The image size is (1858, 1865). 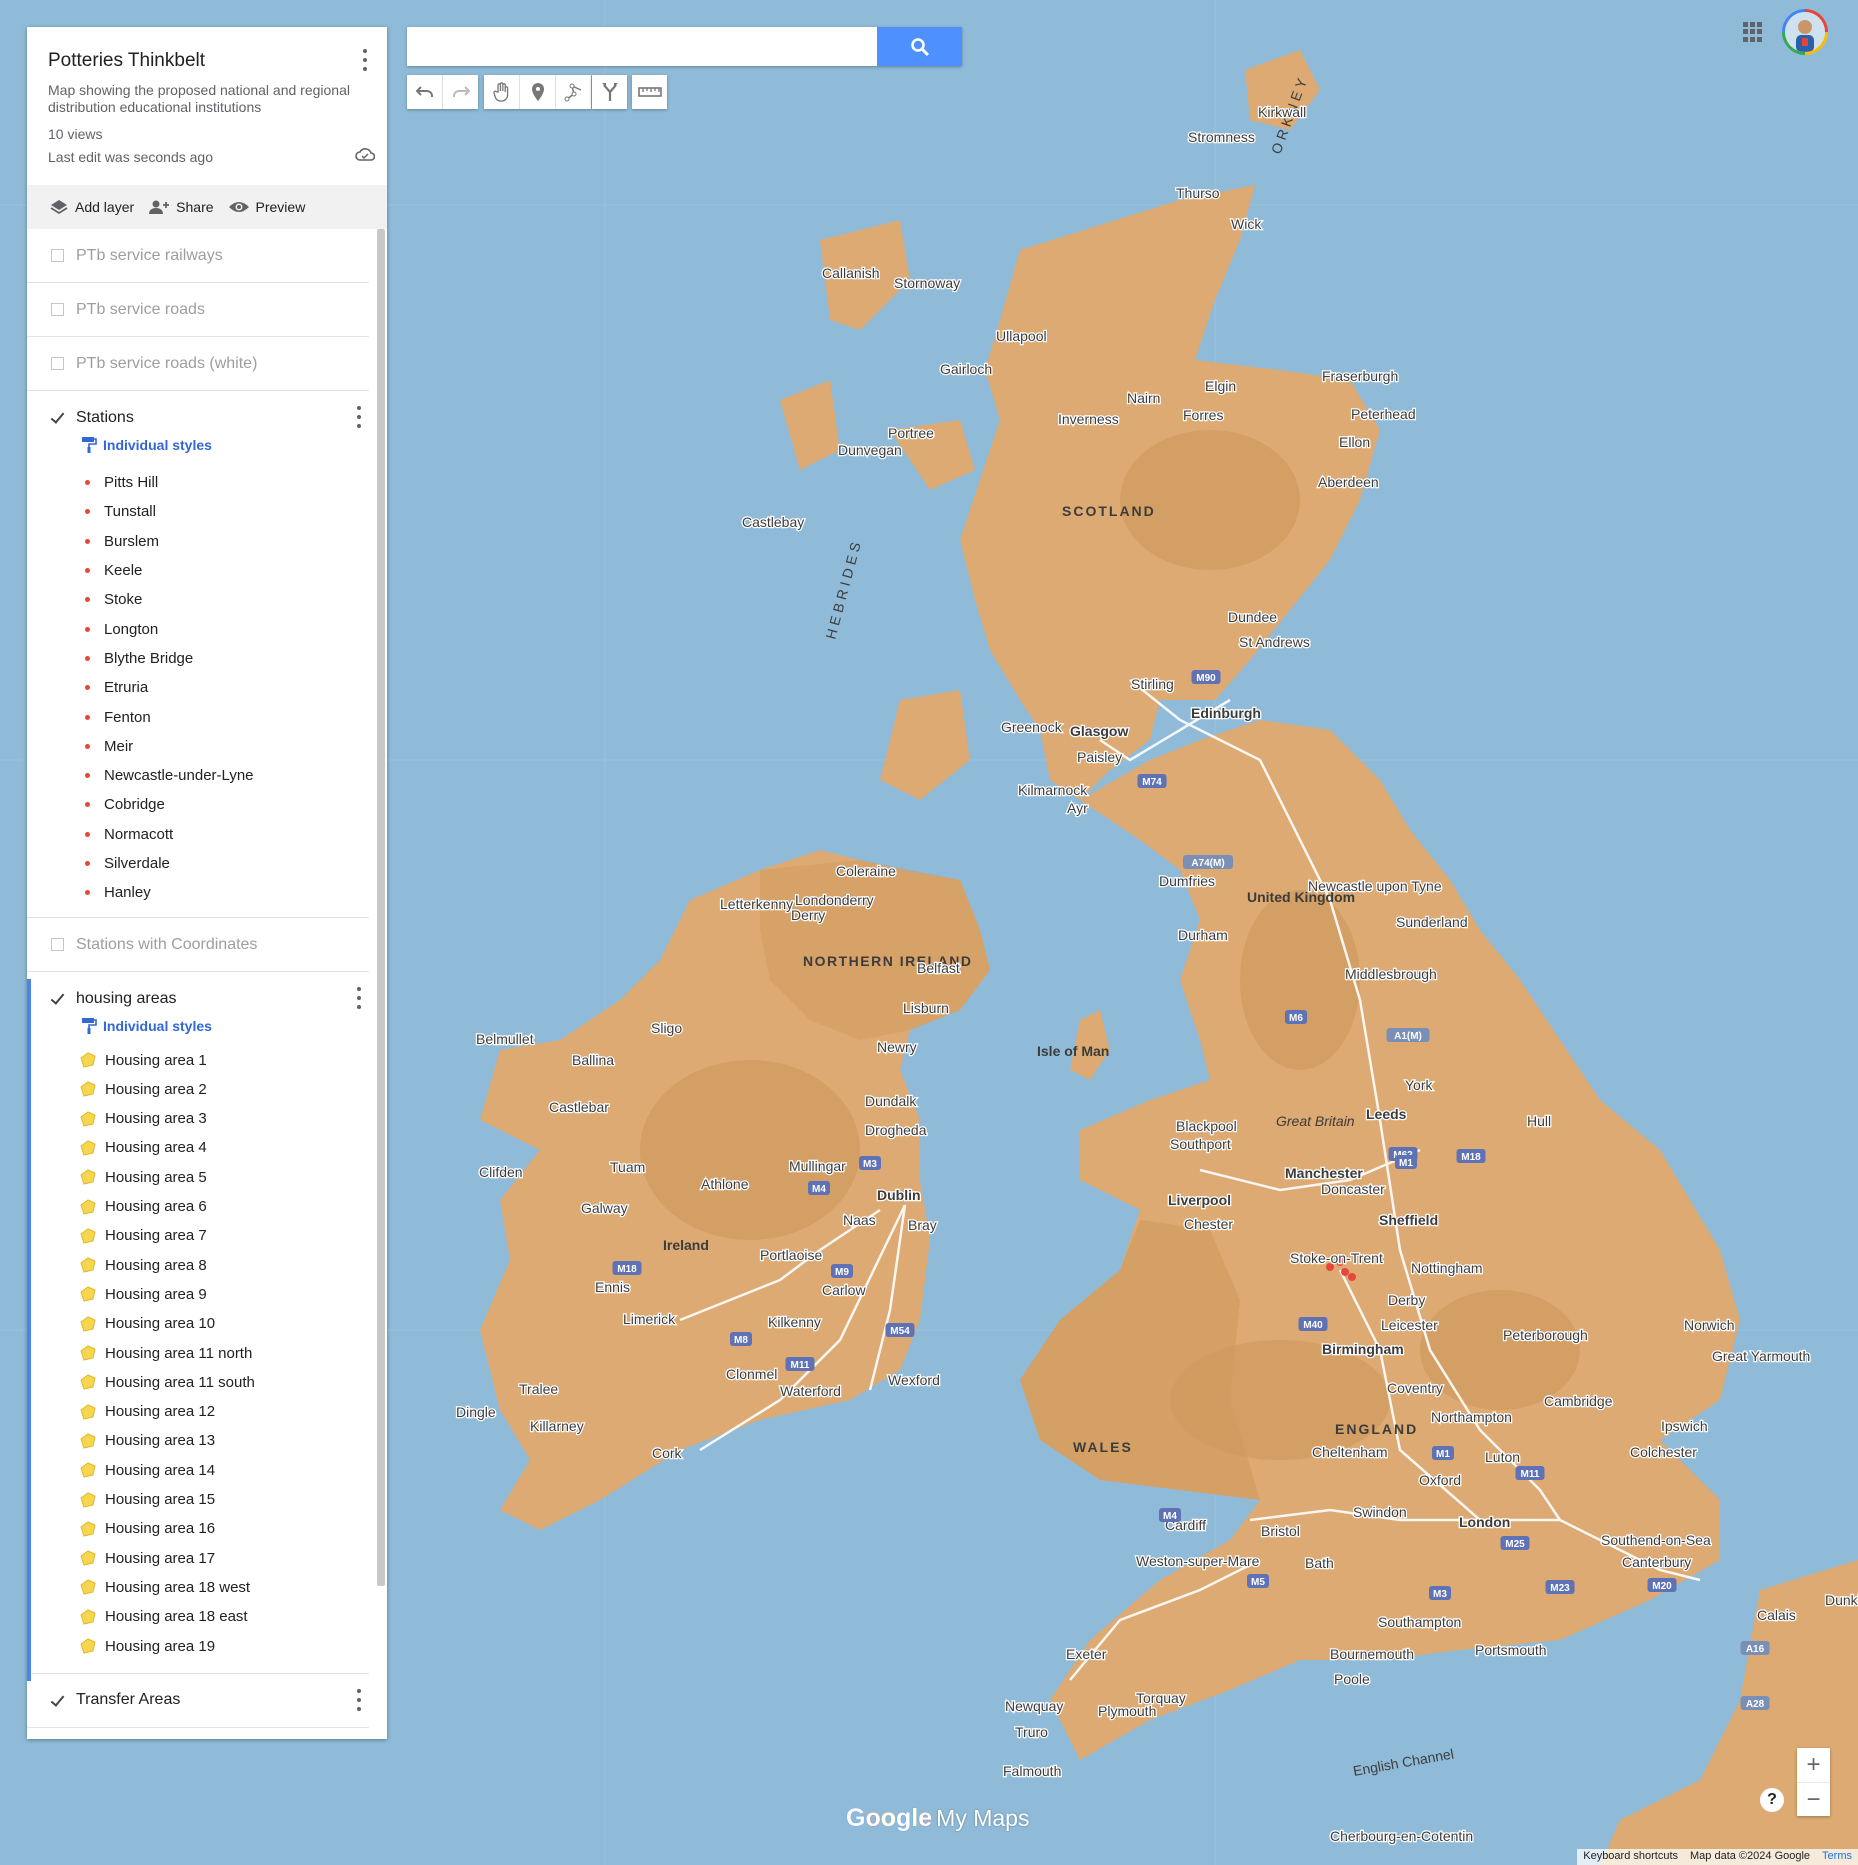 What do you see at coordinates (198, 511) in the screenshot?
I see `station-item: Tunstall` at bounding box center [198, 511].